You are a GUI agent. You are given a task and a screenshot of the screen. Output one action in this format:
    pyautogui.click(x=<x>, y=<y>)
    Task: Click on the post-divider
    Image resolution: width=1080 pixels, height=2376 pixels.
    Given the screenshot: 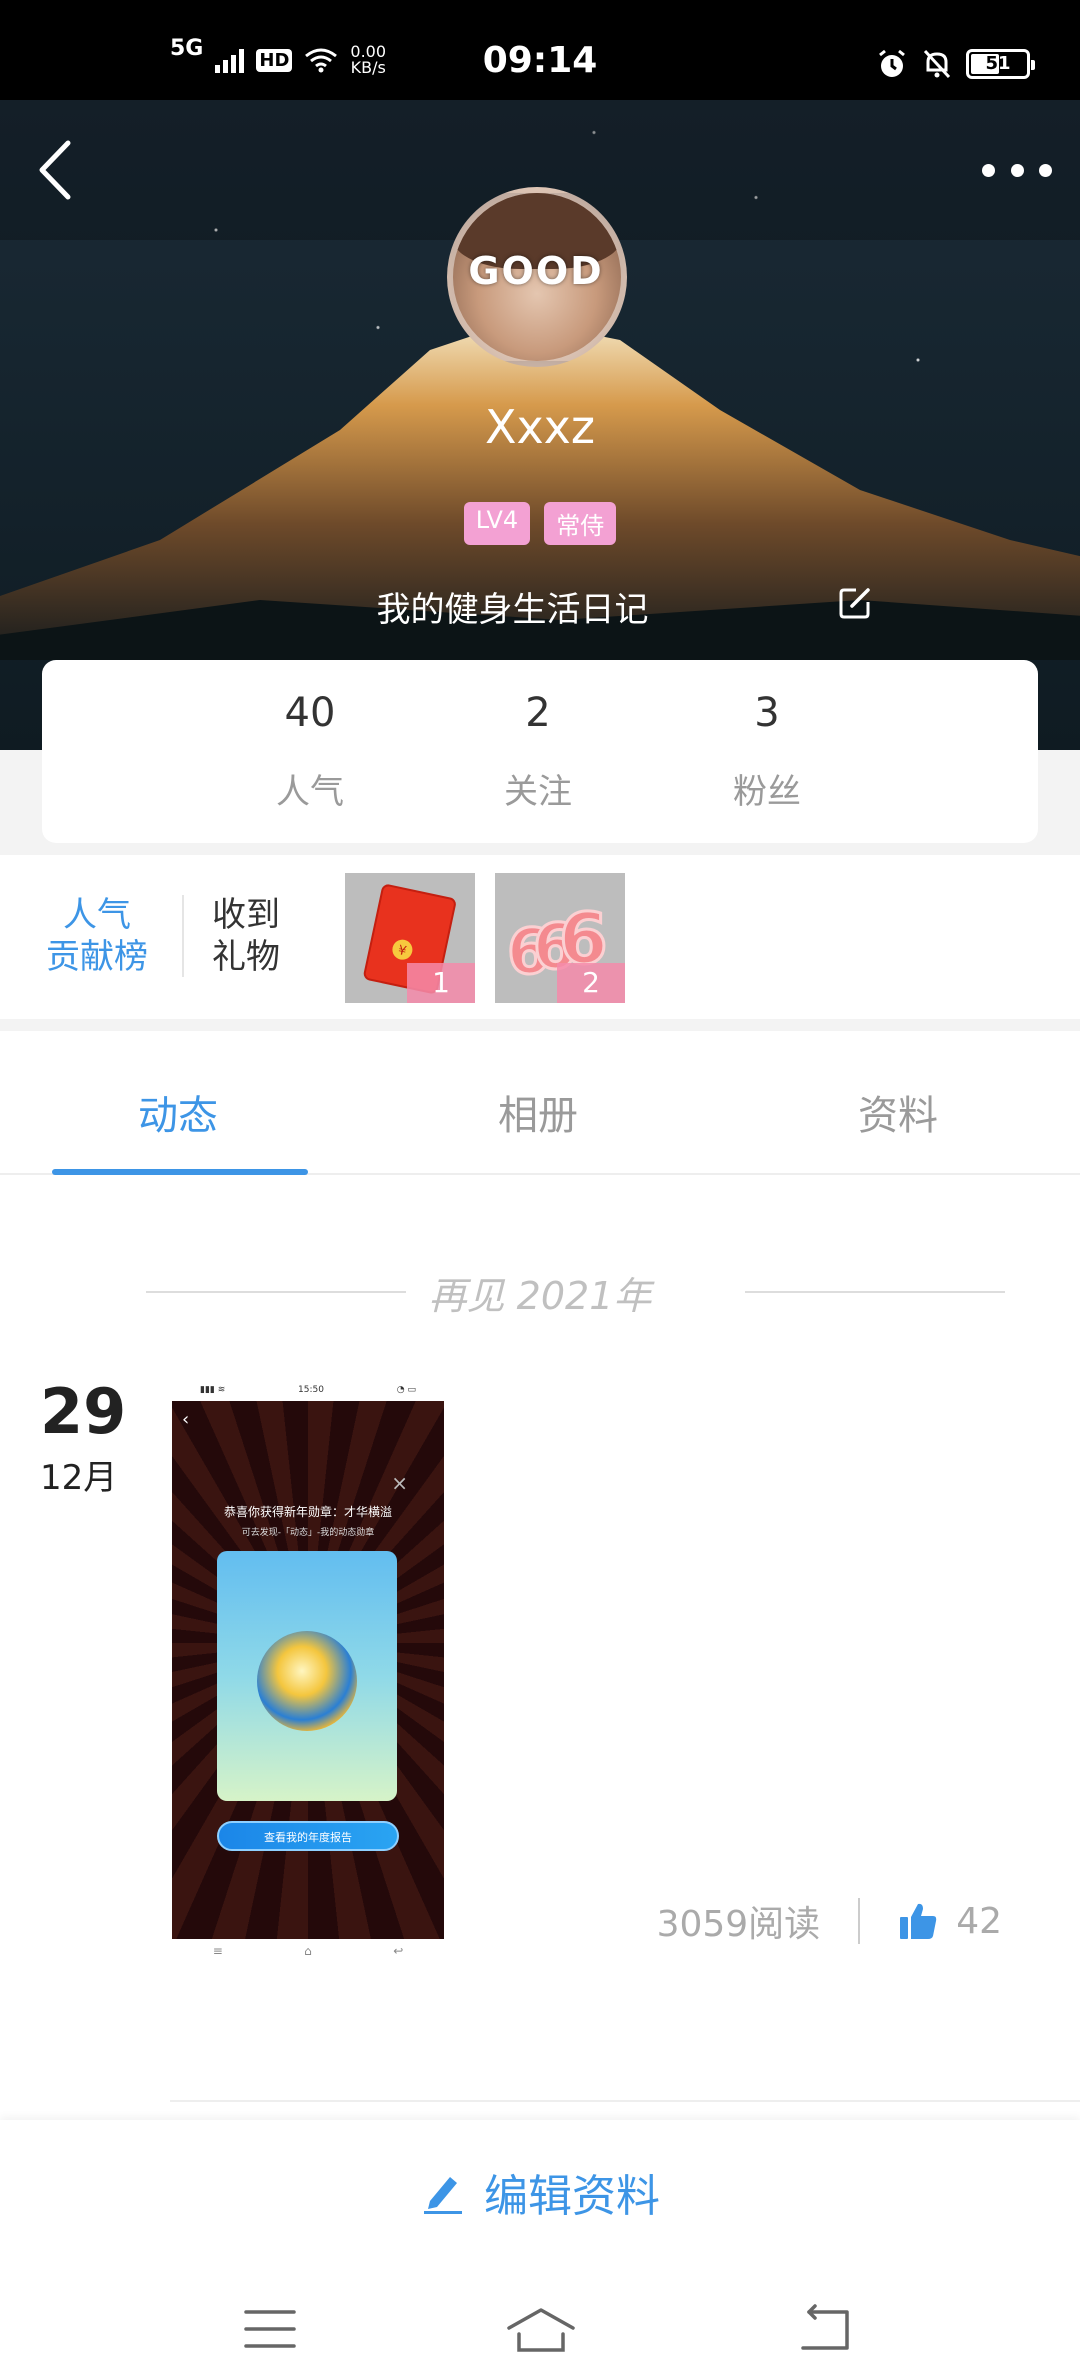 What is the action you would take?
    pyautogui.click(x=625, y=2101)
    